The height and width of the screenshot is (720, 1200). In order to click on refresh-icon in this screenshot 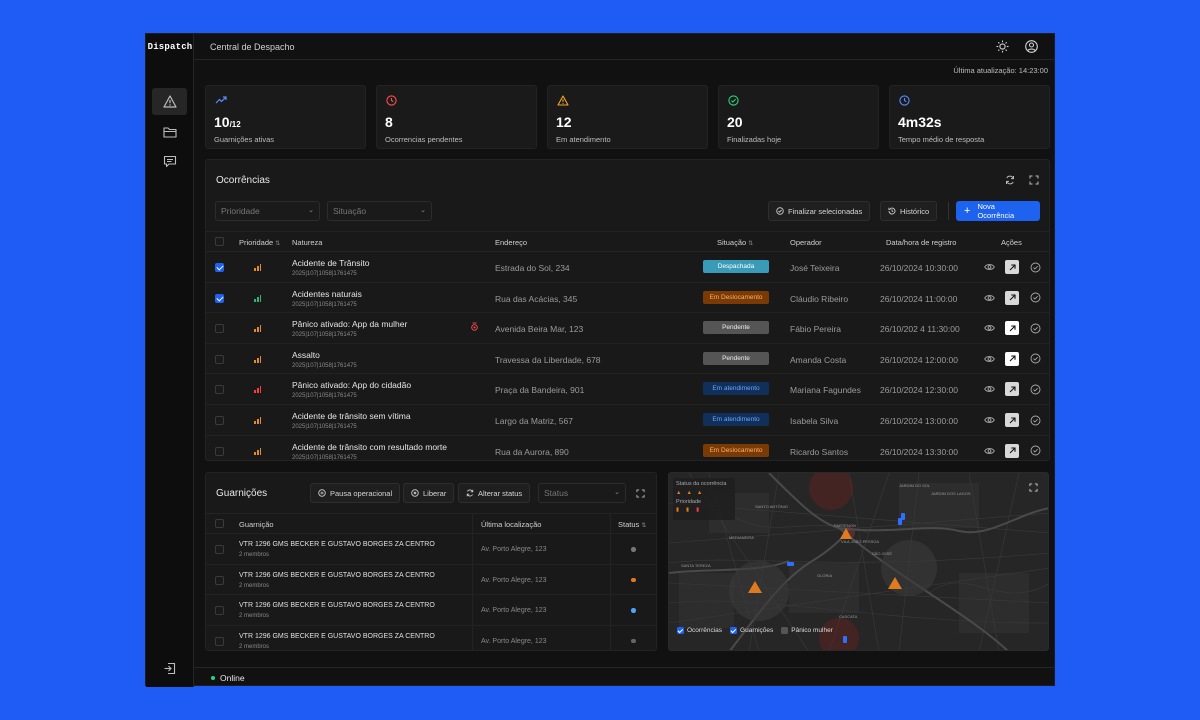, I will do `click(1010, 180)`.